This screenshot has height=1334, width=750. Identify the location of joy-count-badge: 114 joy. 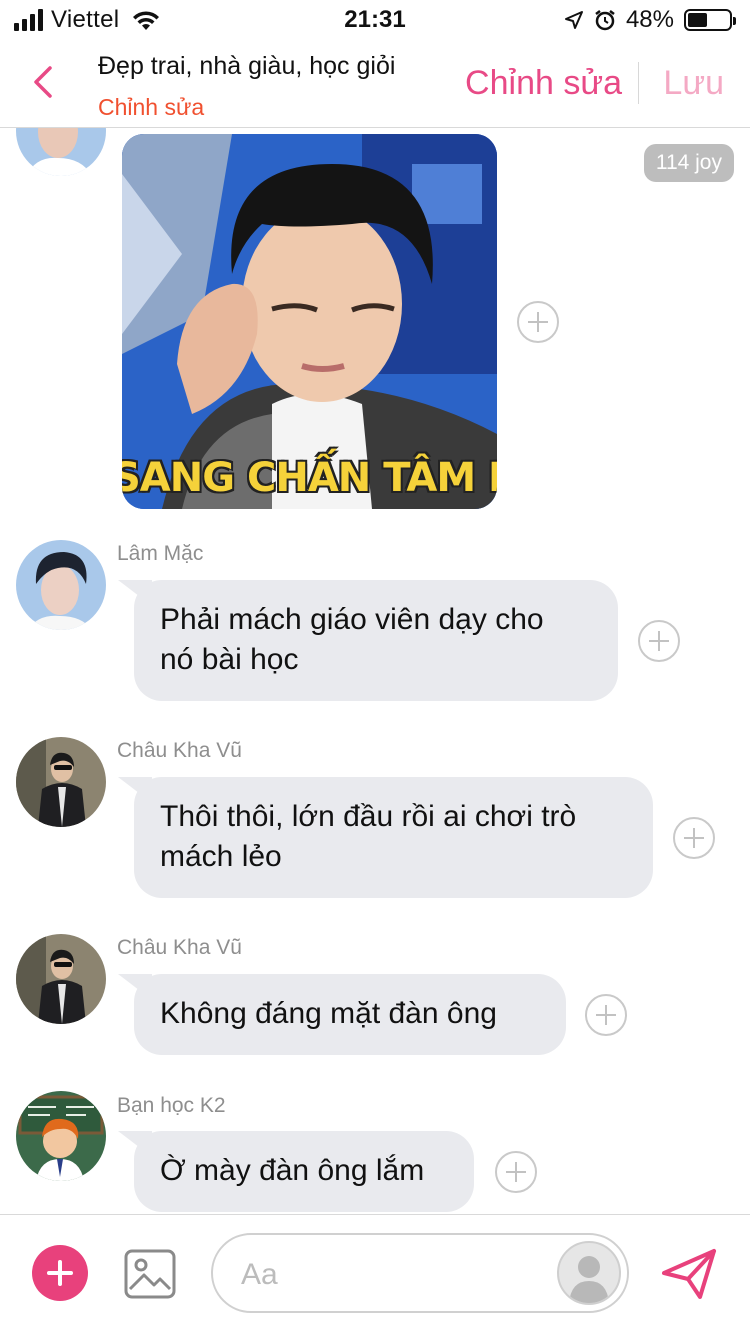
(688, 163).